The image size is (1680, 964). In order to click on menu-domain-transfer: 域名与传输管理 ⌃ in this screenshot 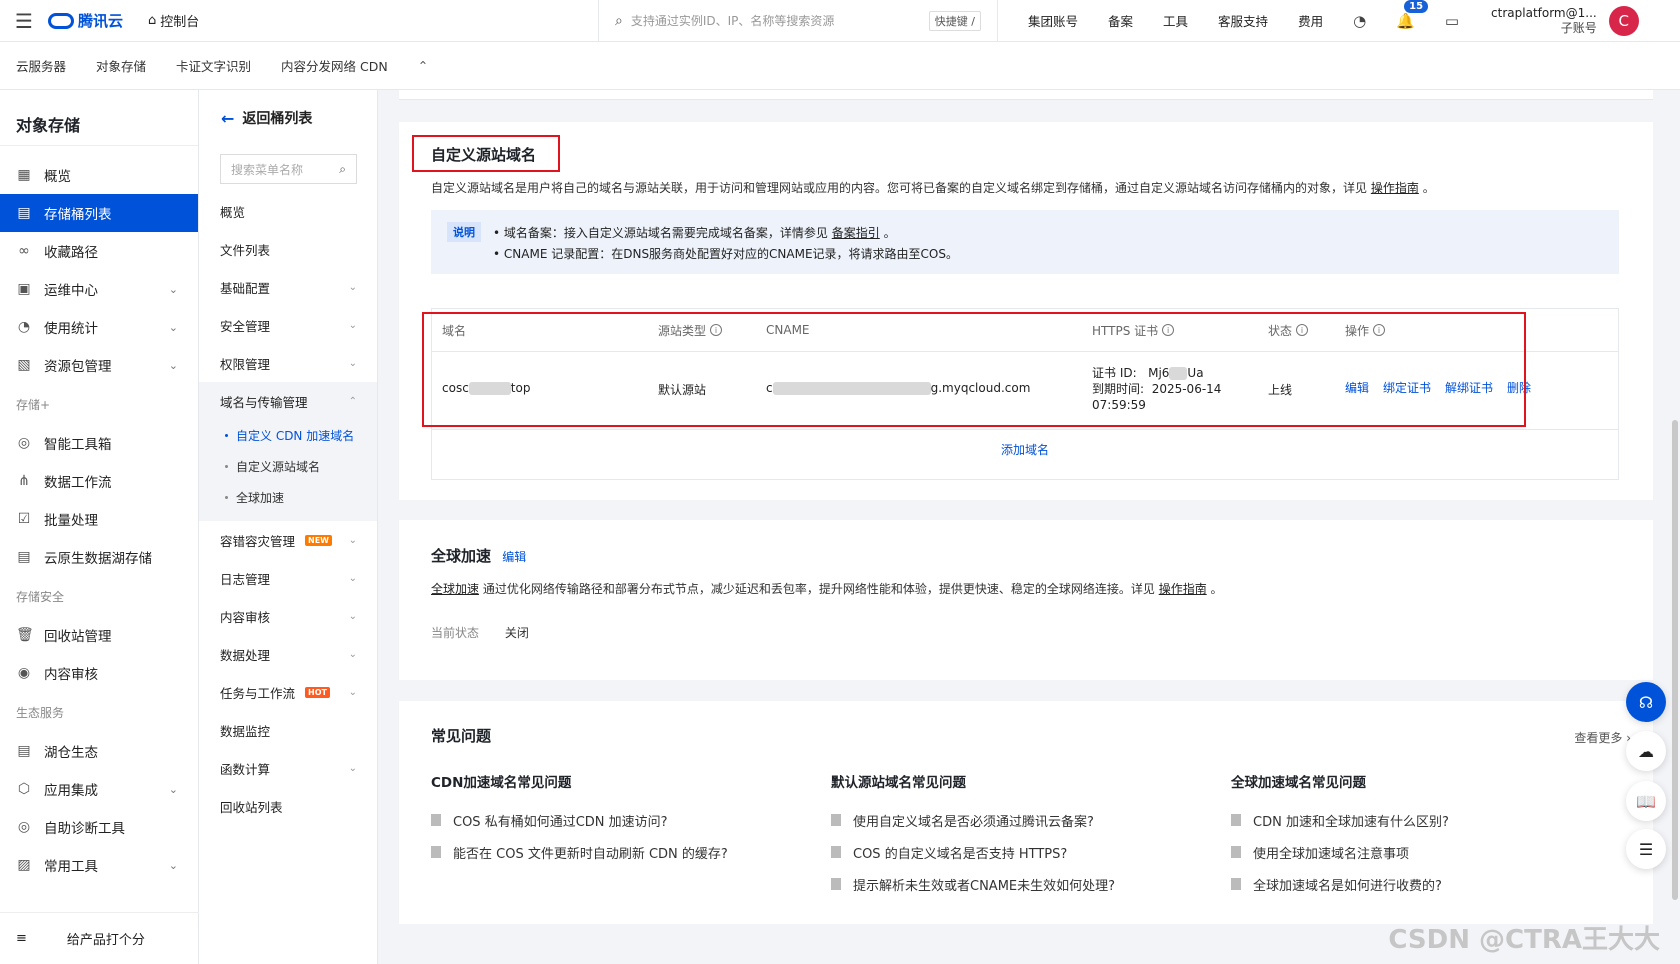, I will do `click(288, 401)`.